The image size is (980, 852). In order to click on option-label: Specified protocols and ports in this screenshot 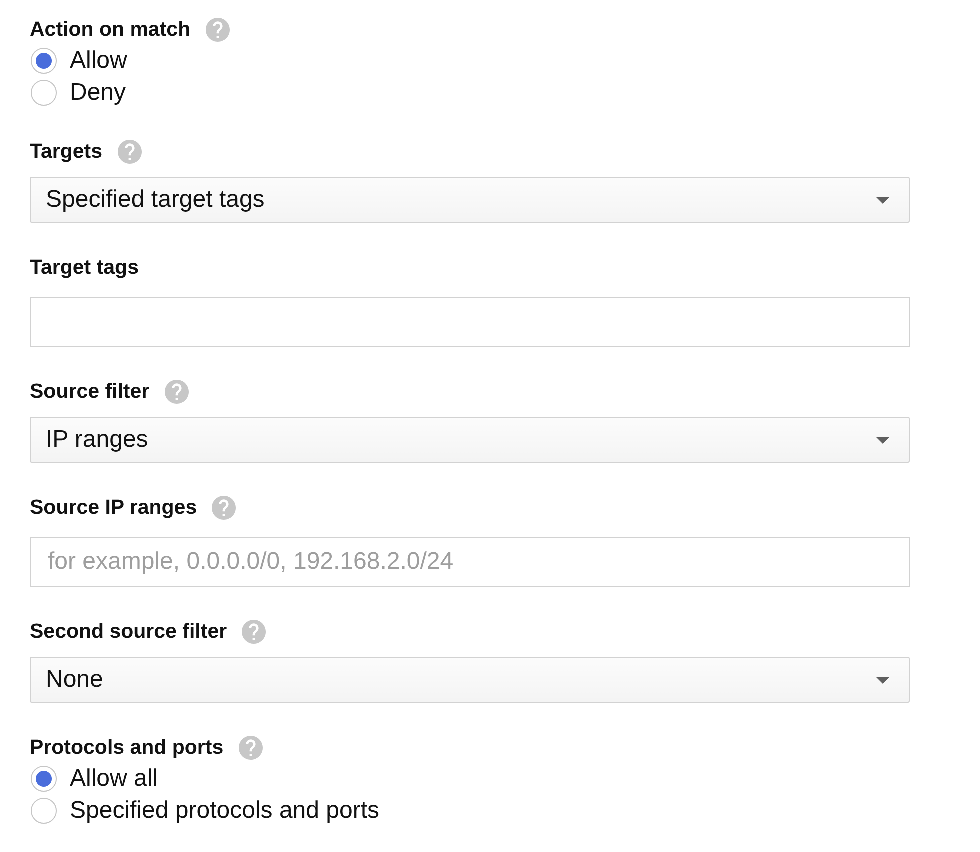, I will do `click(225, 811)`.